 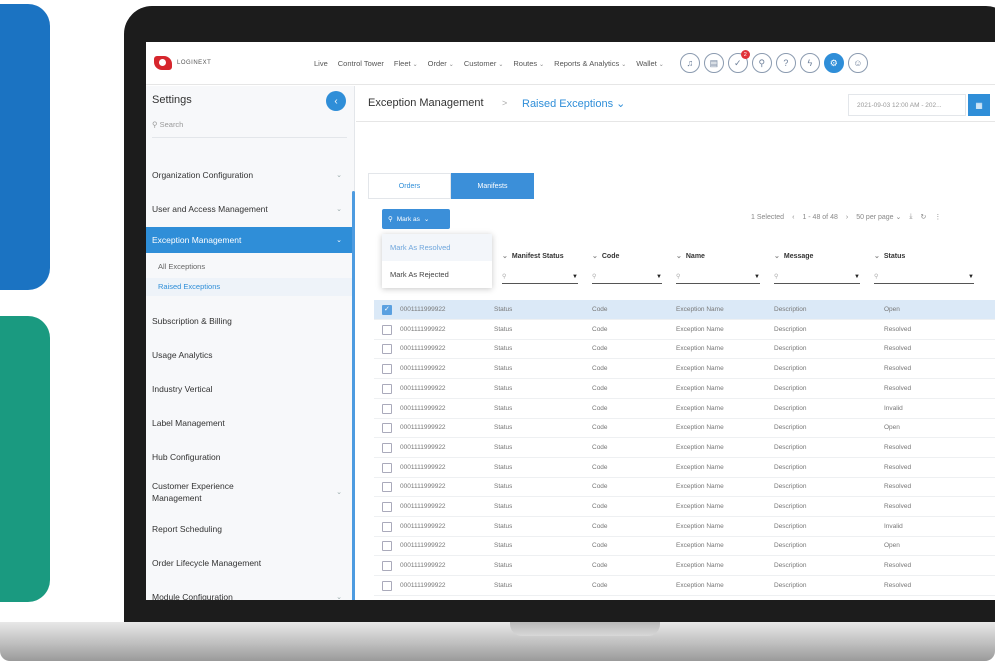 What do you see at coordinates (234, 63) in the screenshot?
I see `brand-logo: LOGINEXT` at bounding box center [234, 63].